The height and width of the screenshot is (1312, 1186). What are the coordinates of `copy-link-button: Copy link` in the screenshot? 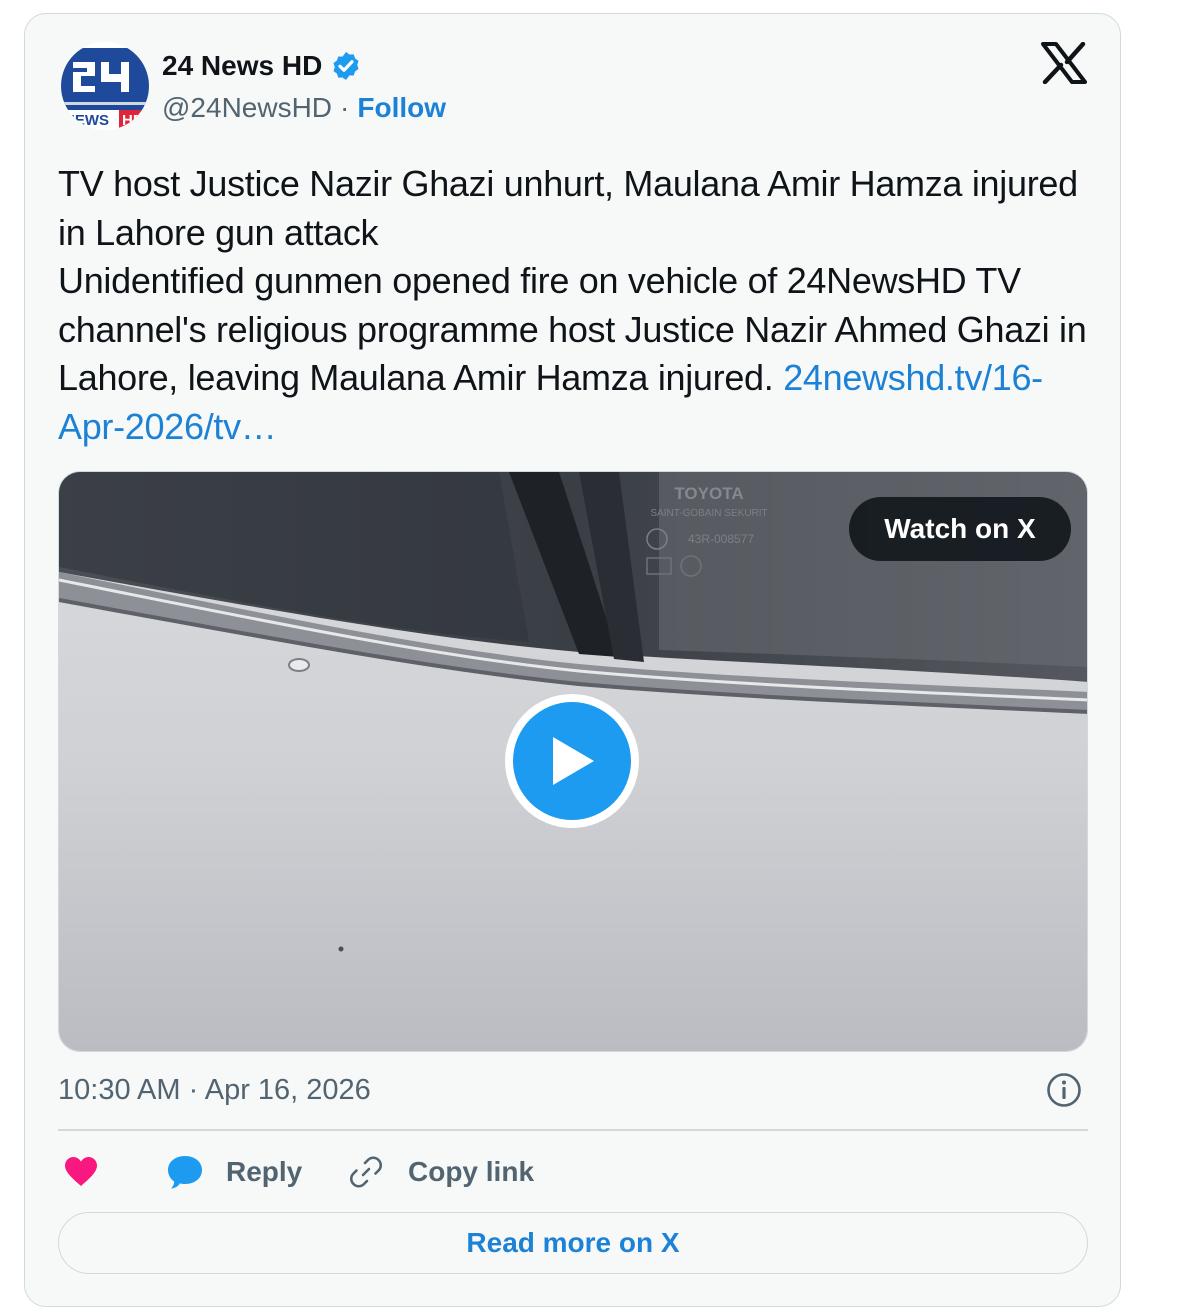 It's located at (441, 1172).